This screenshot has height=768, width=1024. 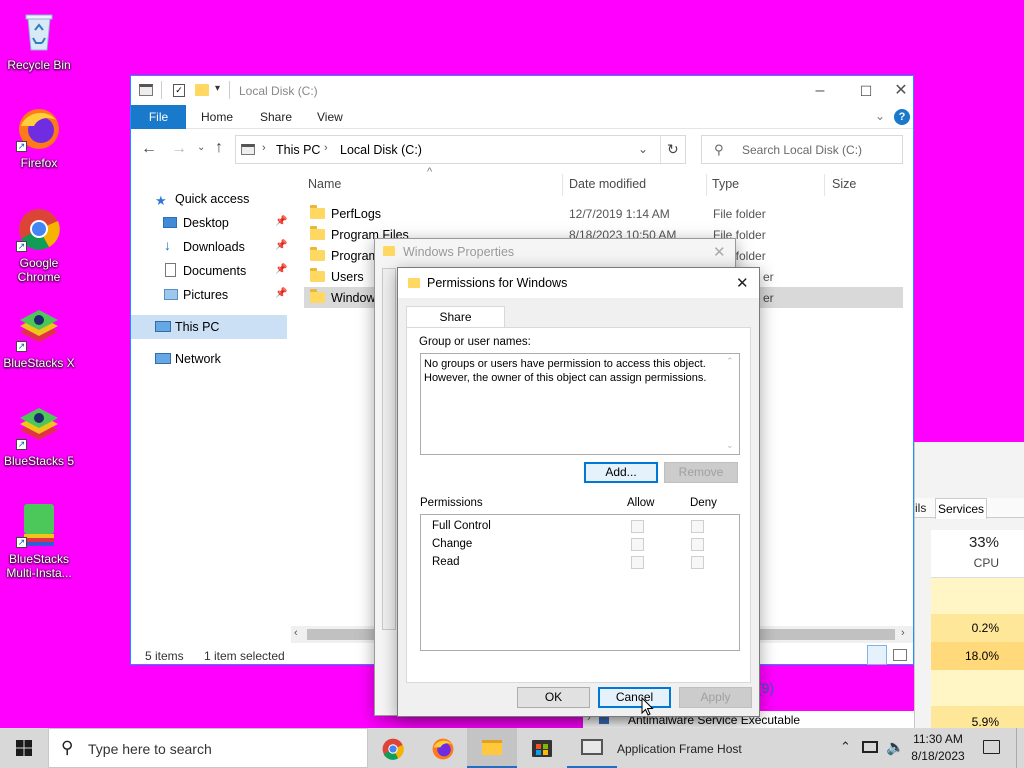 What do you see at coordinates (730, 361) in the screenshot?
I see `scroll-up-icon: ⌃` at bounding box center [730, 361].